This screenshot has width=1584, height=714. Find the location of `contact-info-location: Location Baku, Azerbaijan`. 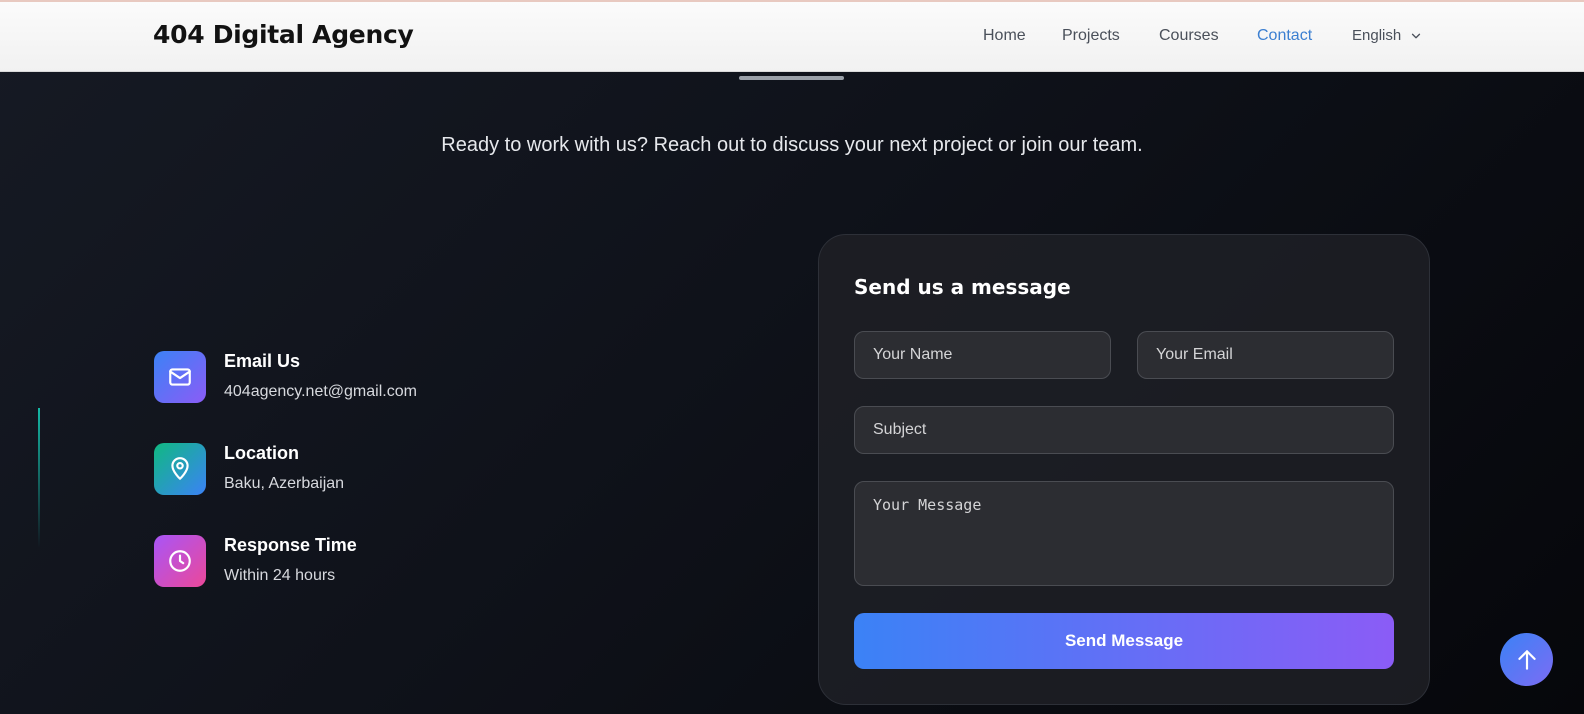

contact-info-location: Location Baku, Azerbaijan is located at coordinates (364, 473).